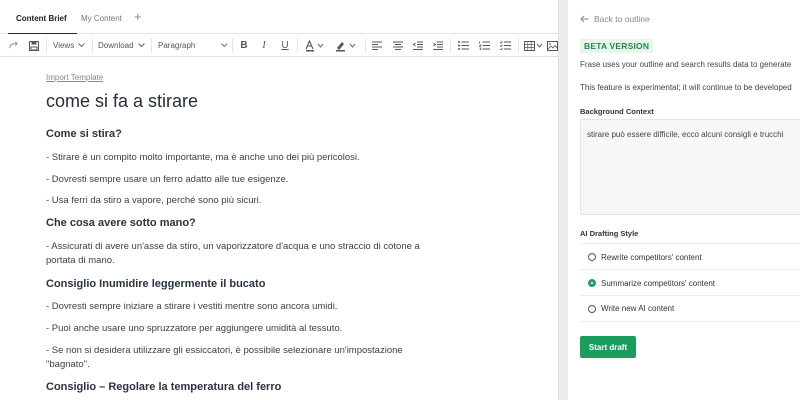  What do you see at coordinates (609, 233) in the screenshot?
I see `drafting-style-label: AI Drafting Style` at bounding box center [609, 233].